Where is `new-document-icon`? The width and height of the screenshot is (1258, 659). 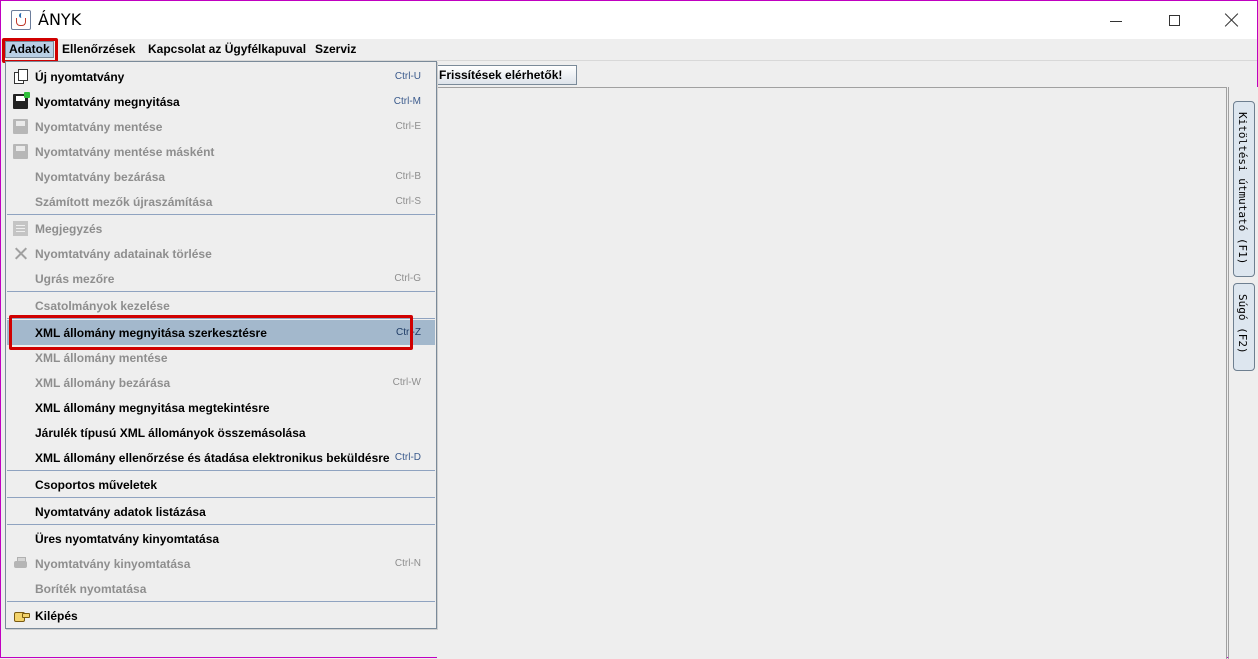 new-document-icon is located at coordinates (20, 76).